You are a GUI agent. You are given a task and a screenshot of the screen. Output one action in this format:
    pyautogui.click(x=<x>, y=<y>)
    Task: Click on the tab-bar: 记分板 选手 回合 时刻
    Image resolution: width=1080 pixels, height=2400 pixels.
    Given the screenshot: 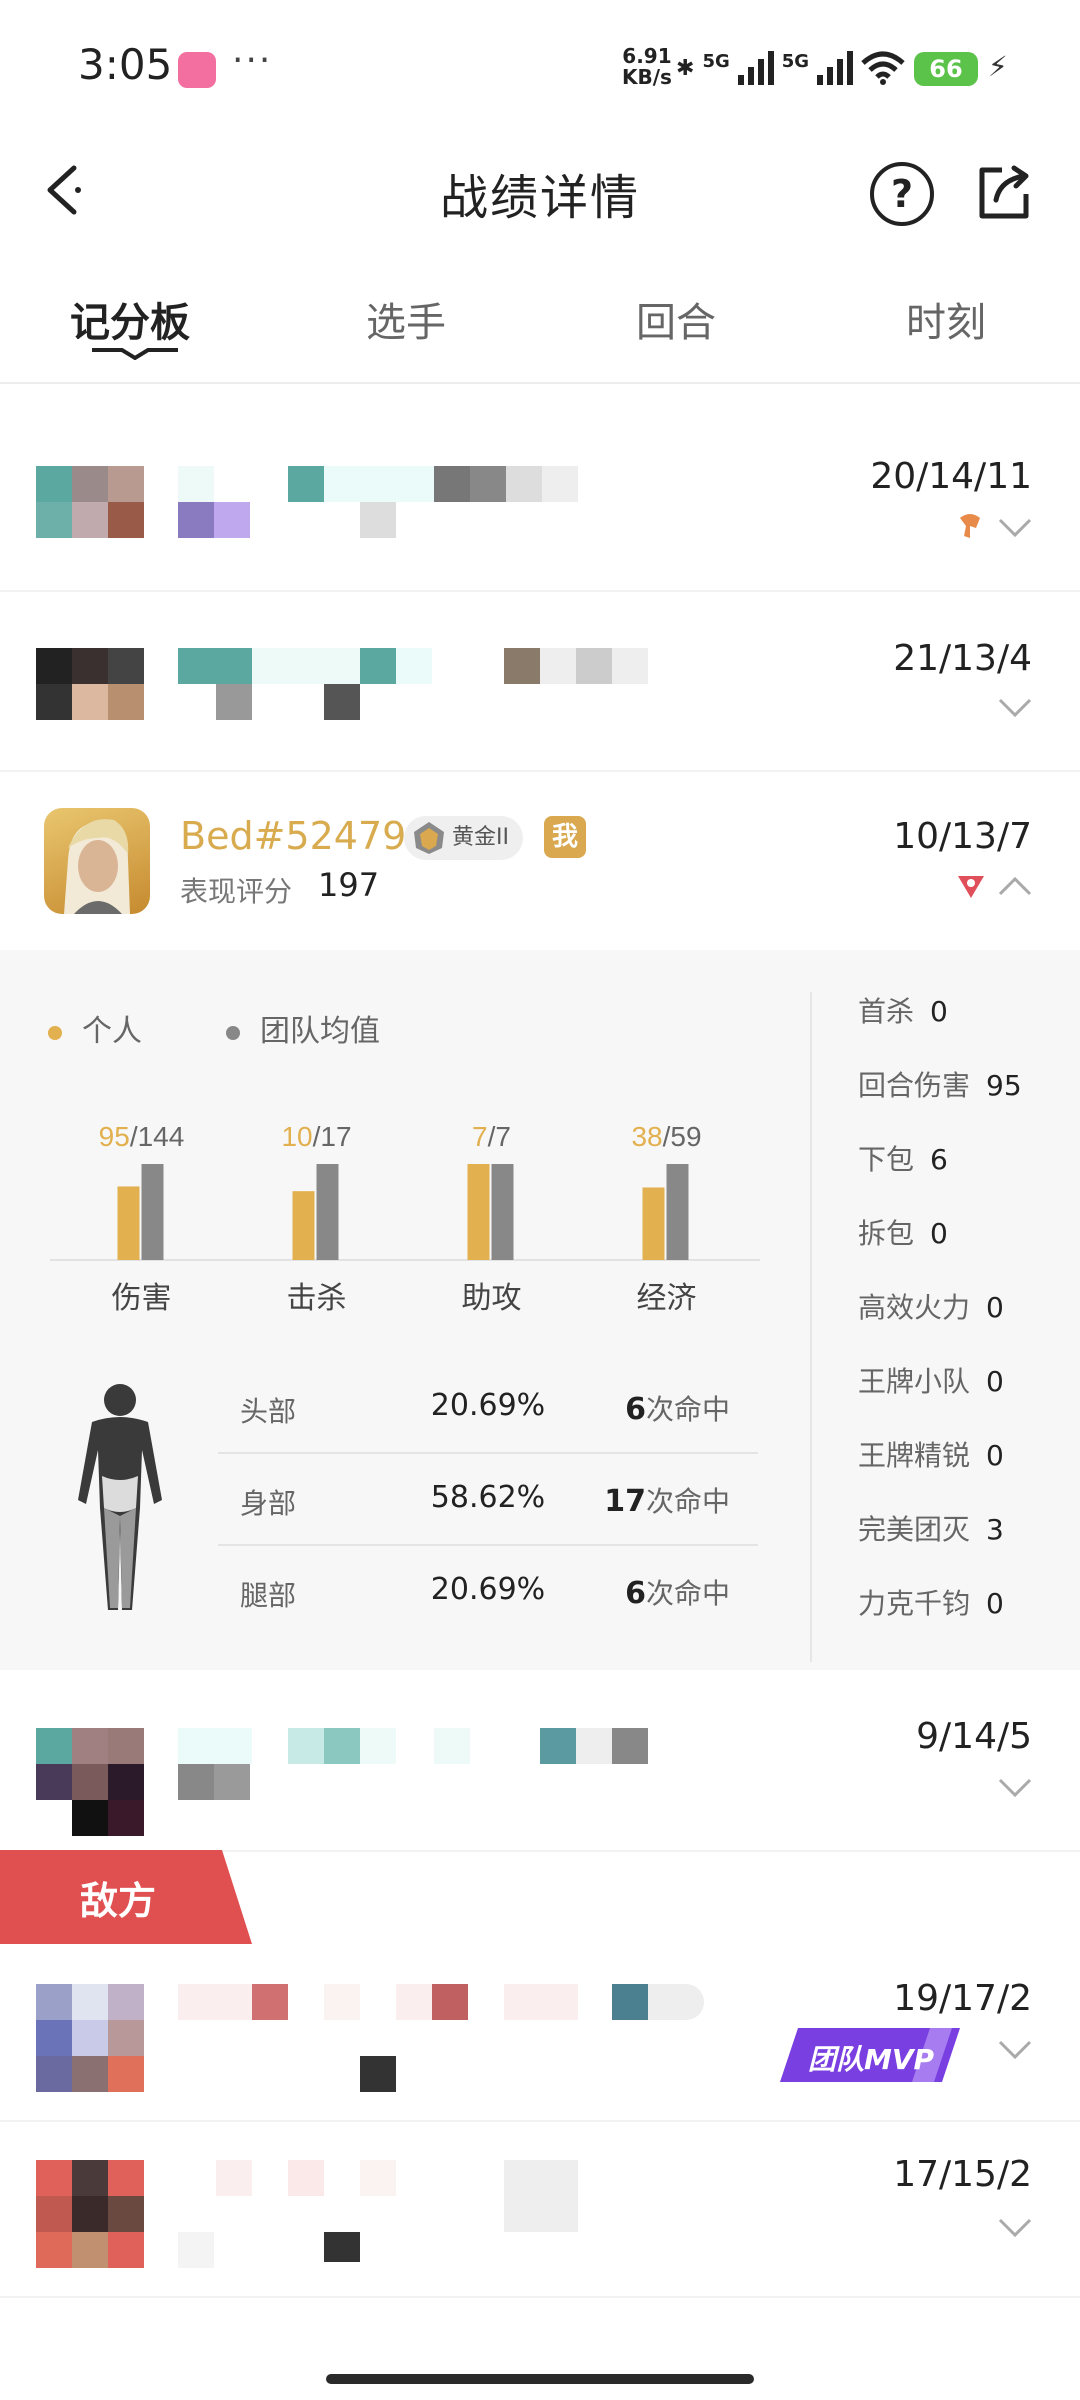 What is the action you would take?
    pyautogui.click(x=540, y=327)
    